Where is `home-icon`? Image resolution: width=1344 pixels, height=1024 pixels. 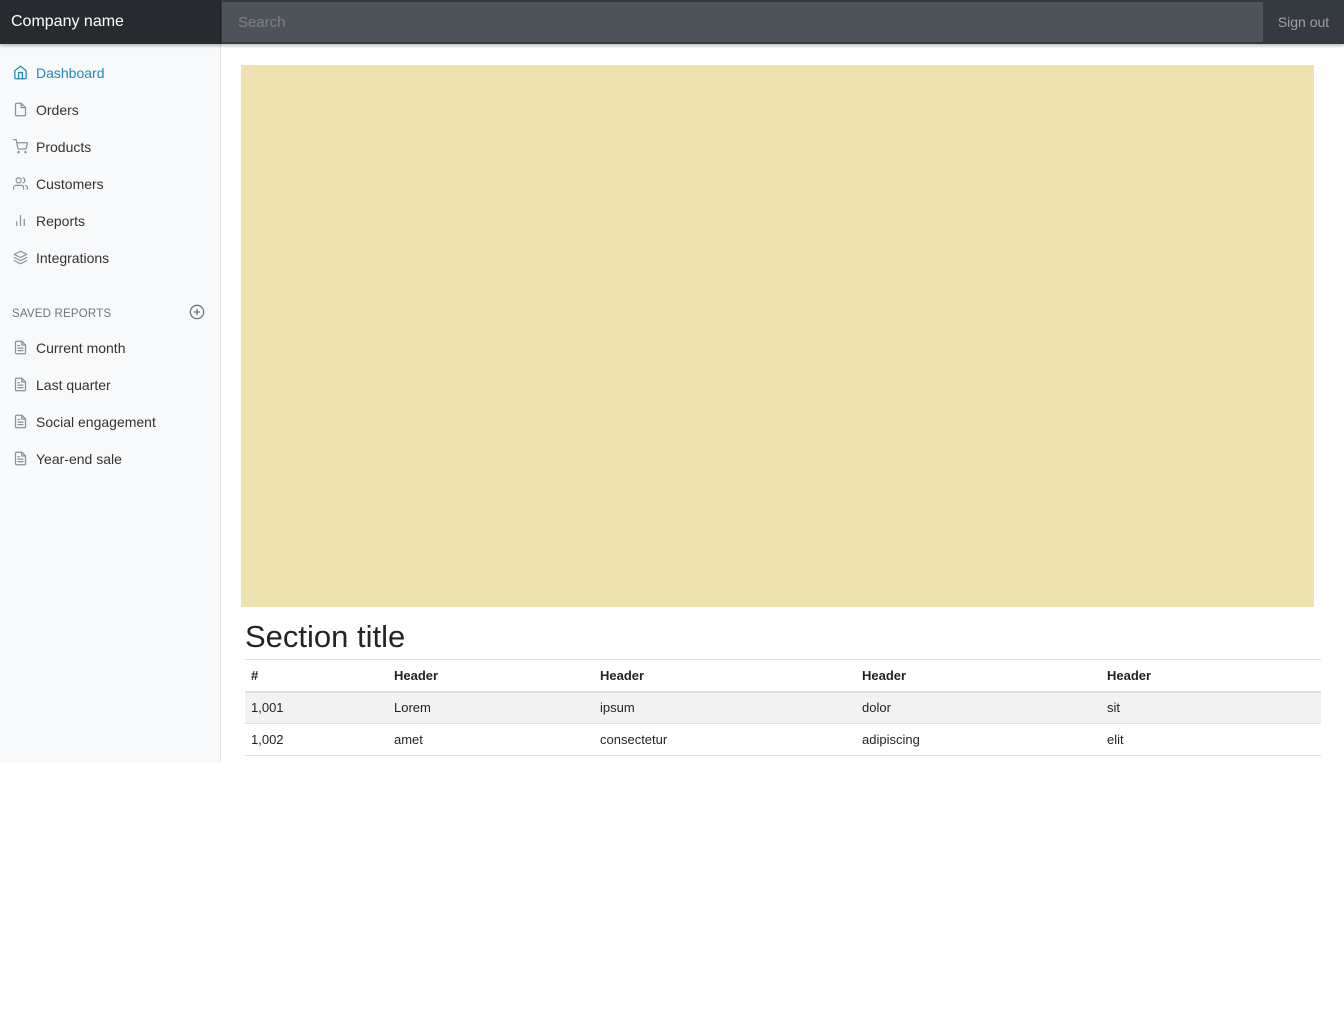 home-icon is located at coordinates (20, 73).